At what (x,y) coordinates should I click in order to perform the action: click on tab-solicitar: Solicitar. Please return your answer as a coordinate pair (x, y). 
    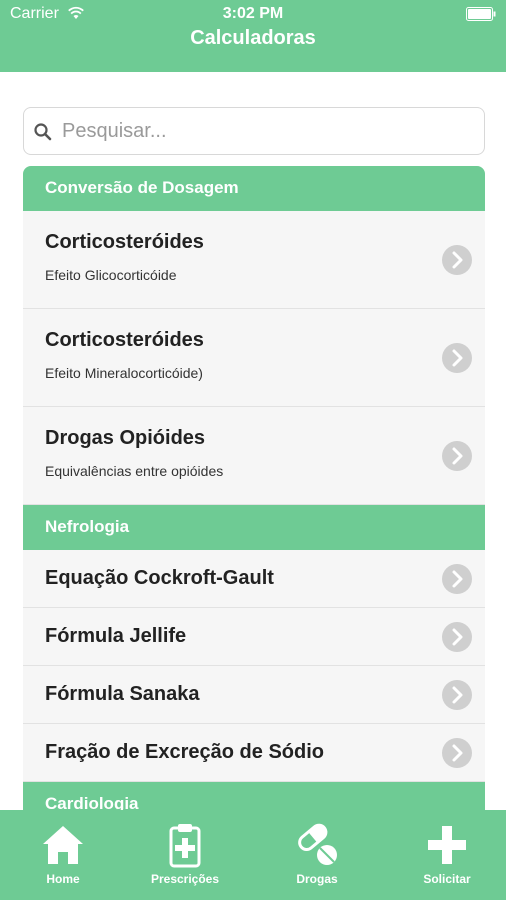
    Looking at the image, I should click on (445, 855).